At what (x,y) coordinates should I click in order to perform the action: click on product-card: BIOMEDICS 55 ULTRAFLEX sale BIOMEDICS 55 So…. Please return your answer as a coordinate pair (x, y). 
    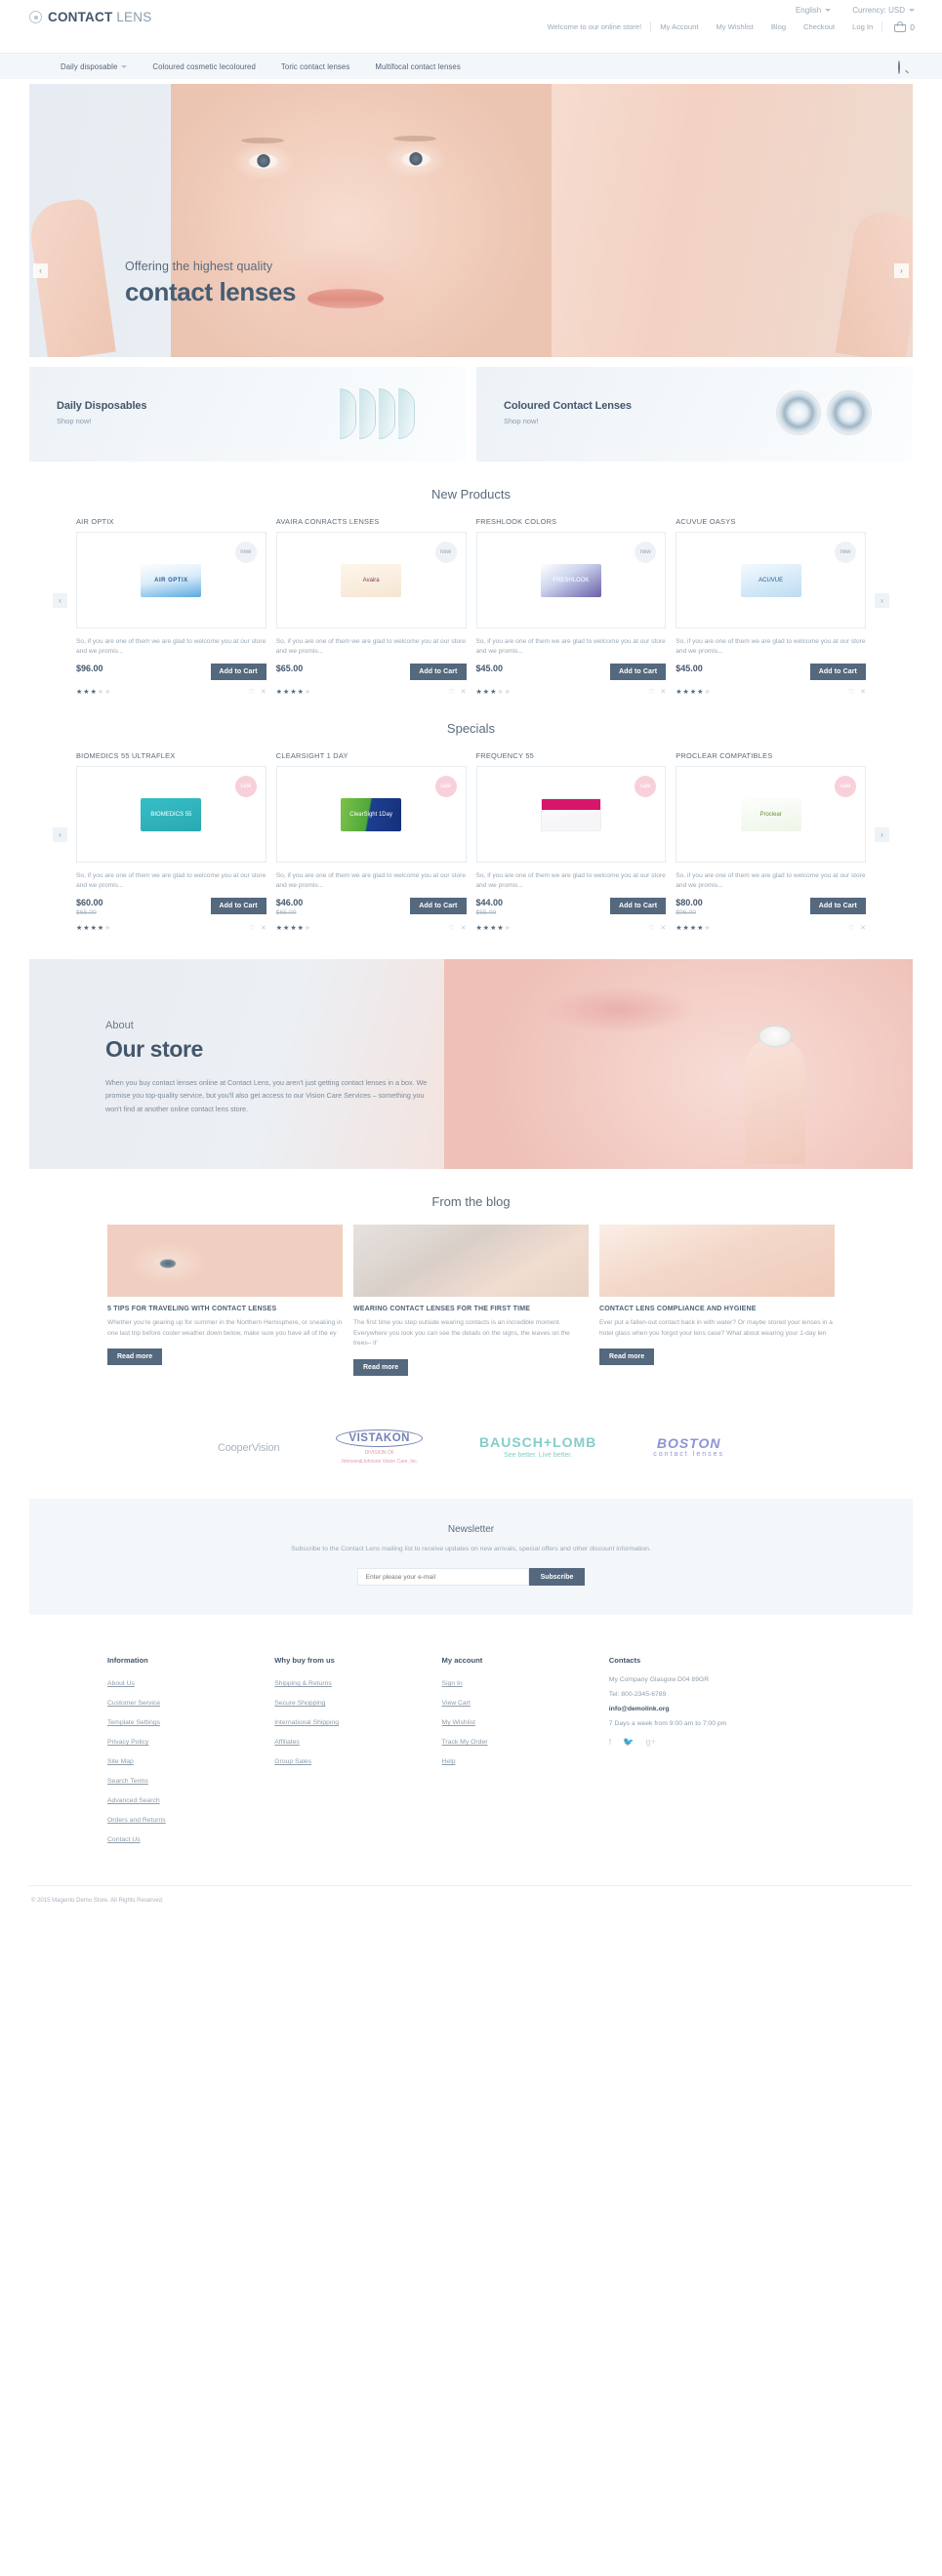
    Looking at the image, I should click on (171, 841).